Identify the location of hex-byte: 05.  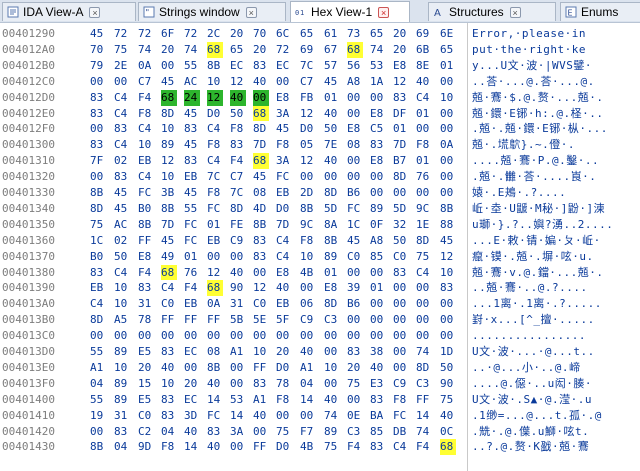
(308, 145).